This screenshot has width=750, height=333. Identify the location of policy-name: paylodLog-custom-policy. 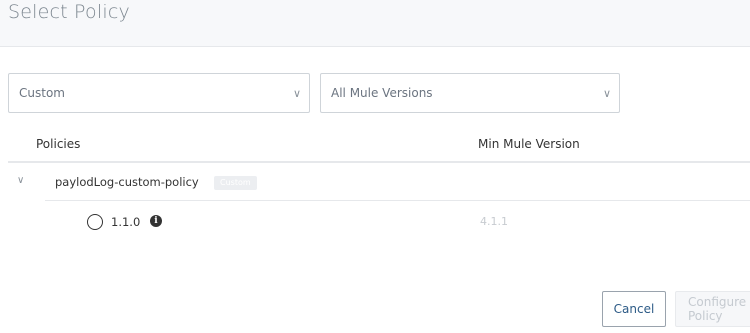
(127, 182).